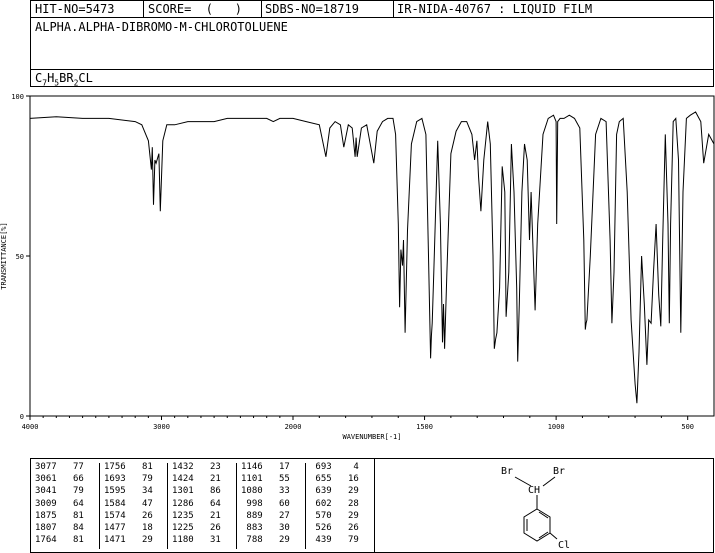 The width and height of the screenshot is (715, 553). I want to click on peak-wavenumber: 1080, so click(252, 491).